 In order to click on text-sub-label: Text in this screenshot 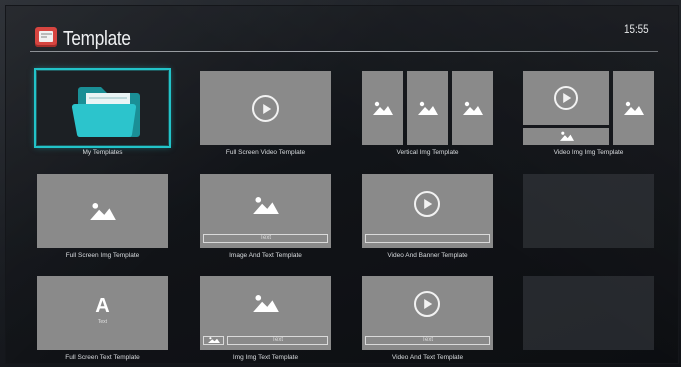, I will do `click(102, 322)`.